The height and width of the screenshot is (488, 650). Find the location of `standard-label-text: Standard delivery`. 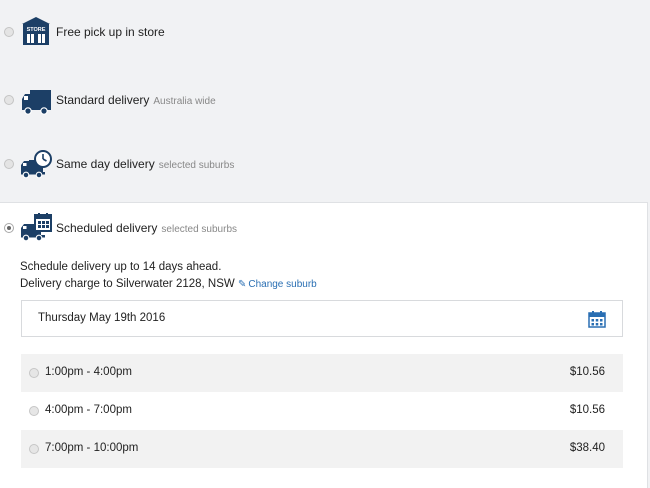

standard-label-text: Standard delivery is located at coordinates (103, 100).